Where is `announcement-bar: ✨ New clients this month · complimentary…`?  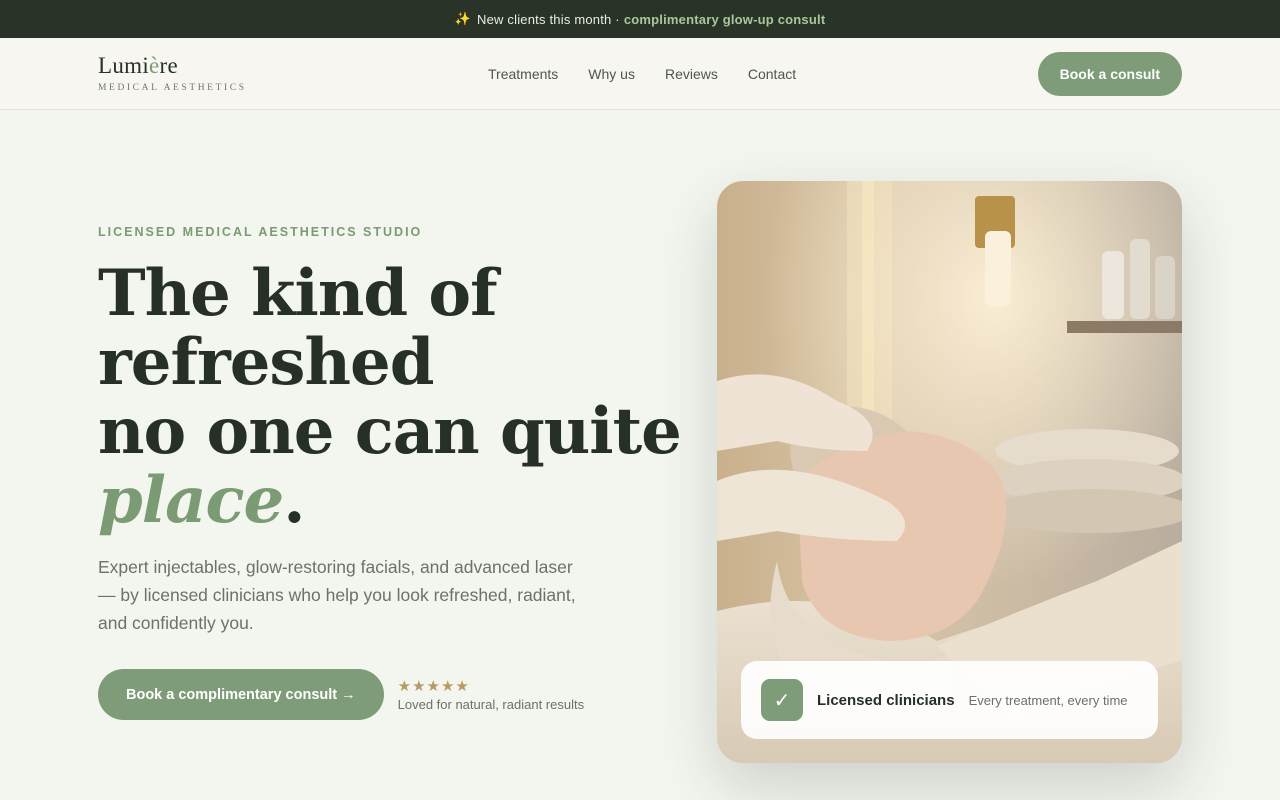 announcement-bar: ✨ New clients this month · complimentary… is located at coordinates (640, 19).